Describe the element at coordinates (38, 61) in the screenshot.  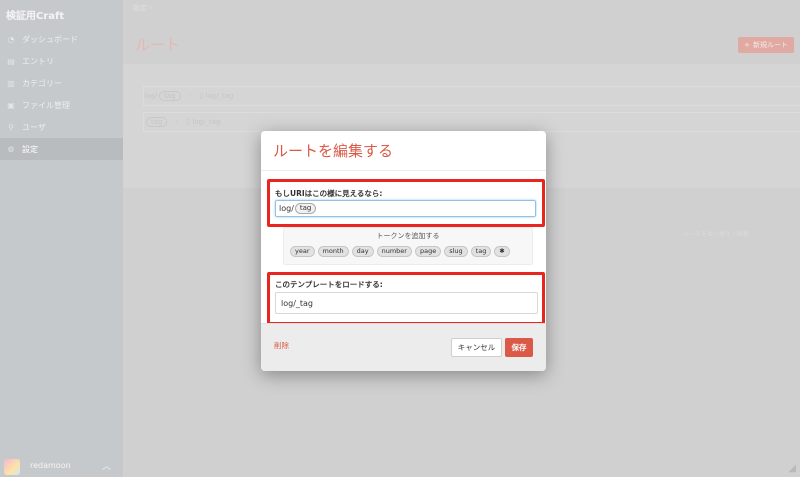
I see `sidebar-item-label: エントリ` at that location.